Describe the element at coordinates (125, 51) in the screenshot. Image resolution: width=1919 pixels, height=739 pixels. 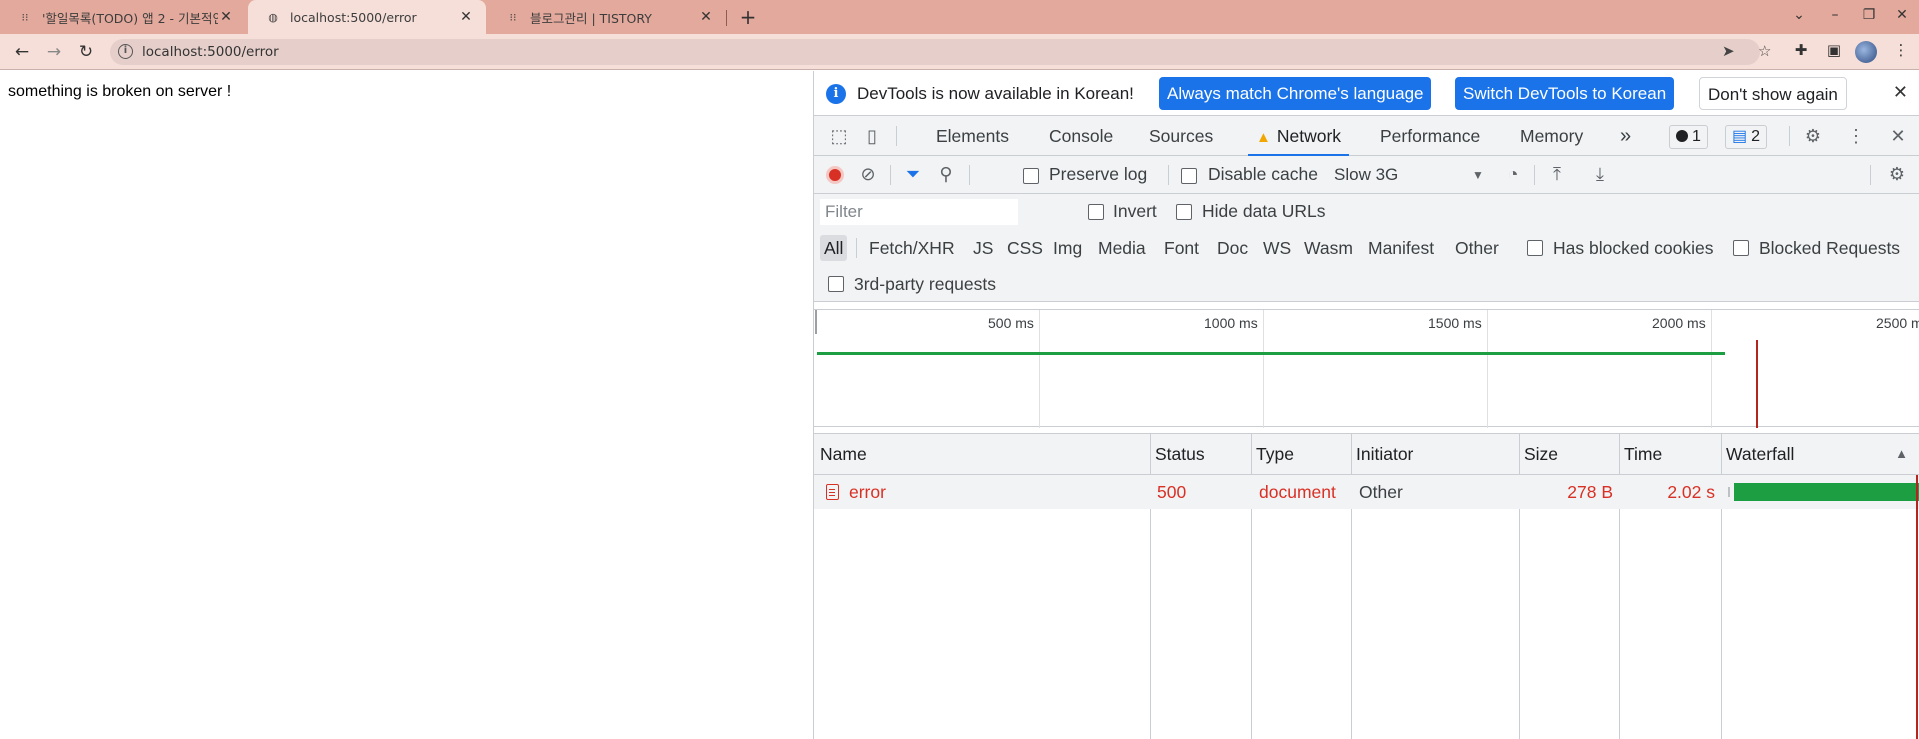
I see `site-info-icon: i` at that location.